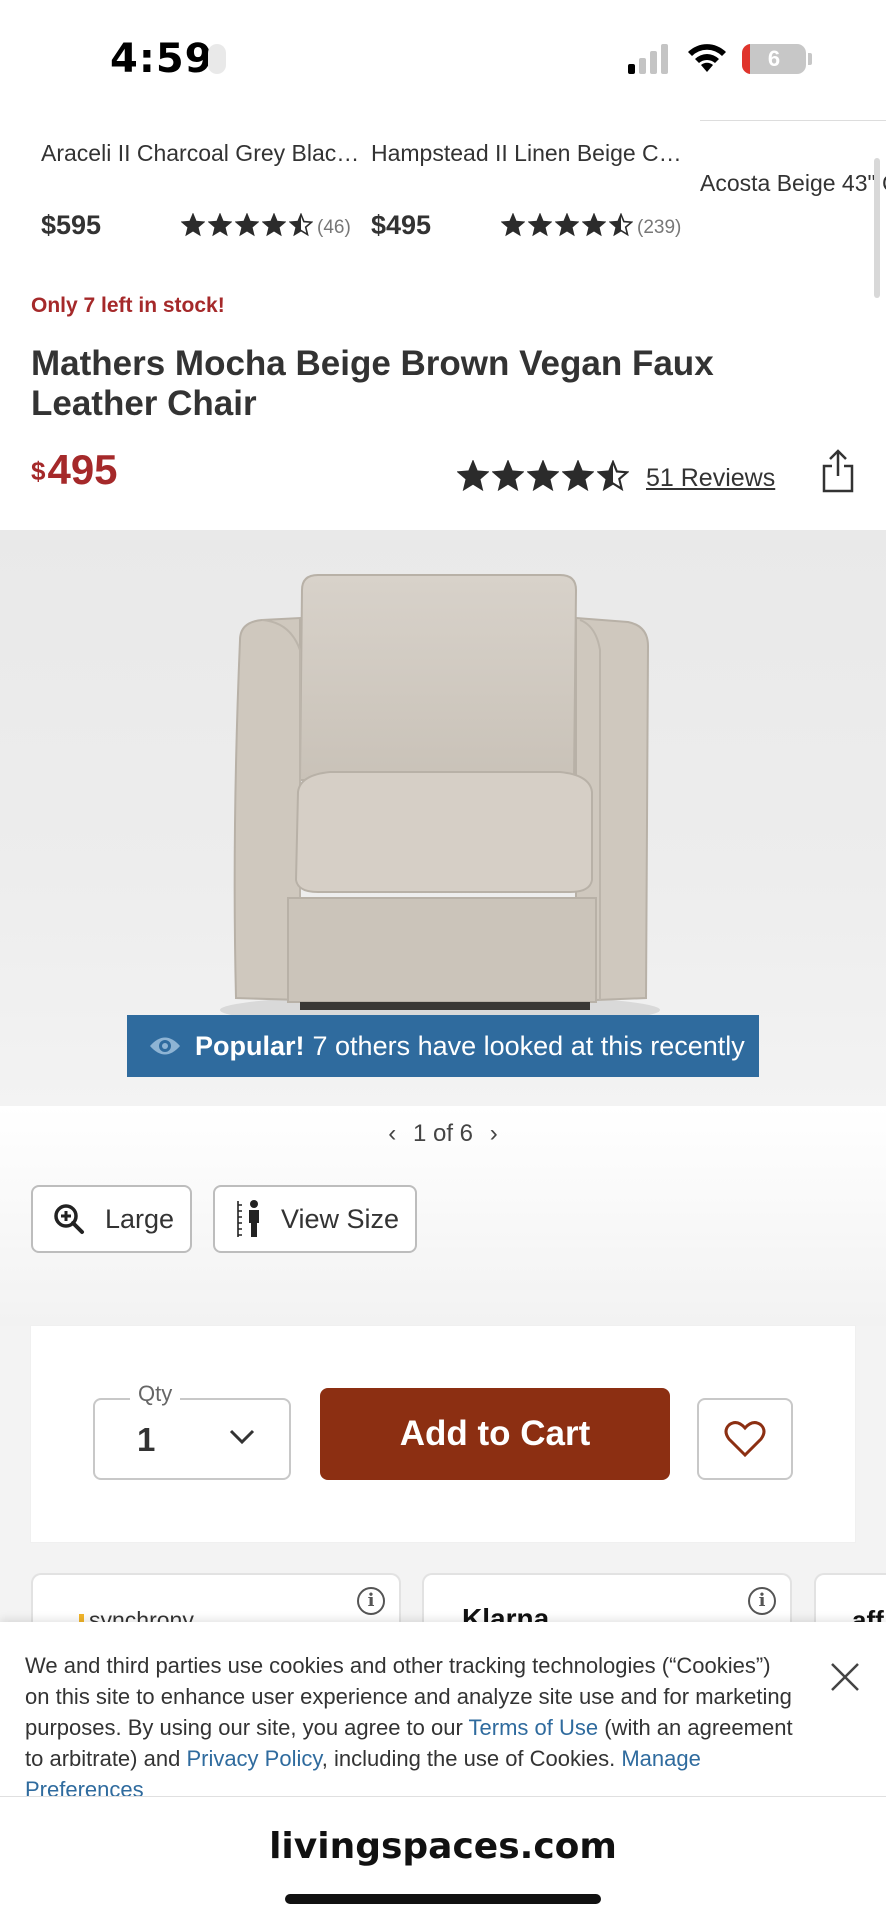  I want to click on recommended-item-name: Acosta Beige 43" C, so click(793, 183).